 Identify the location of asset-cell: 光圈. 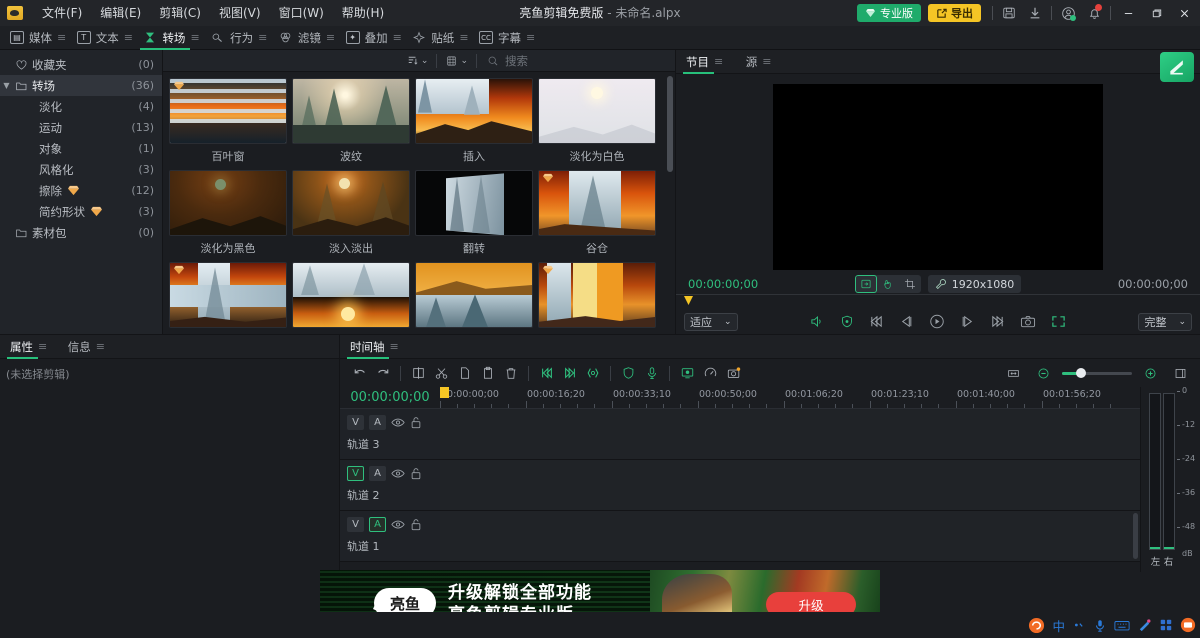
(230, 298).